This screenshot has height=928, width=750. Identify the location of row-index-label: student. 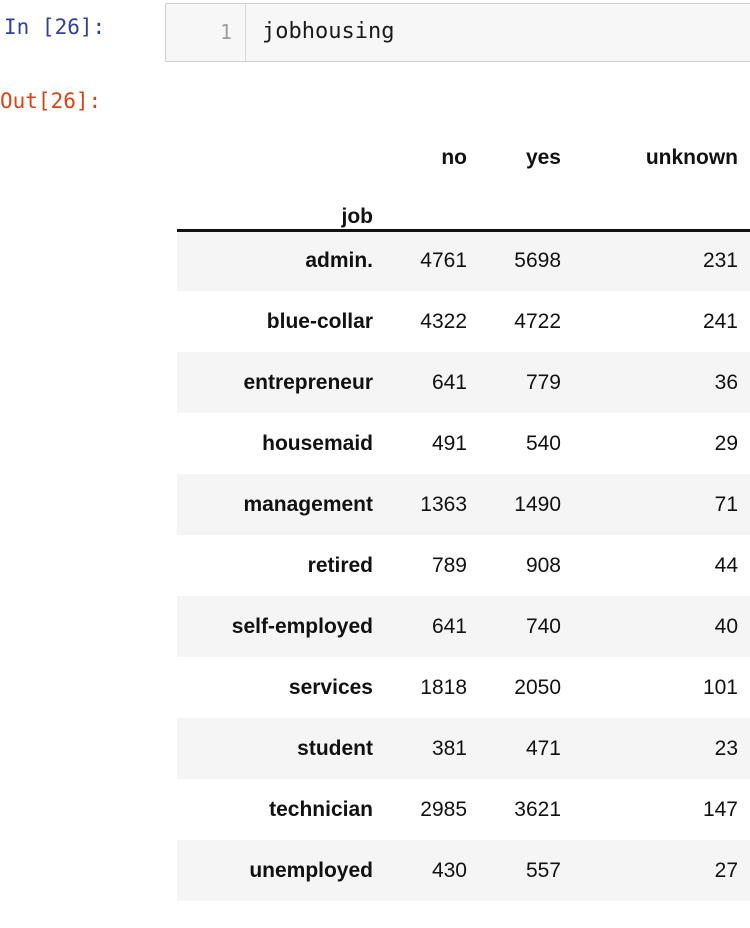
(335, 748).